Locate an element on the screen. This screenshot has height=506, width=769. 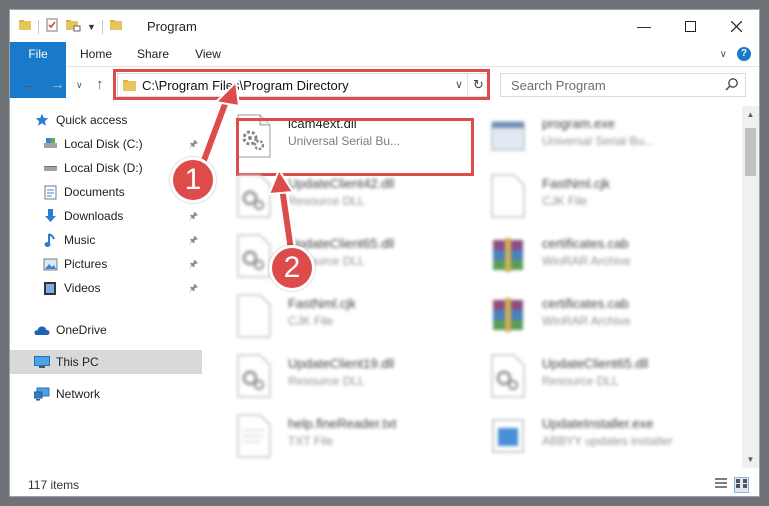
scroll-down-arrow-icon: ▼ is located at coordinates (750, 459).